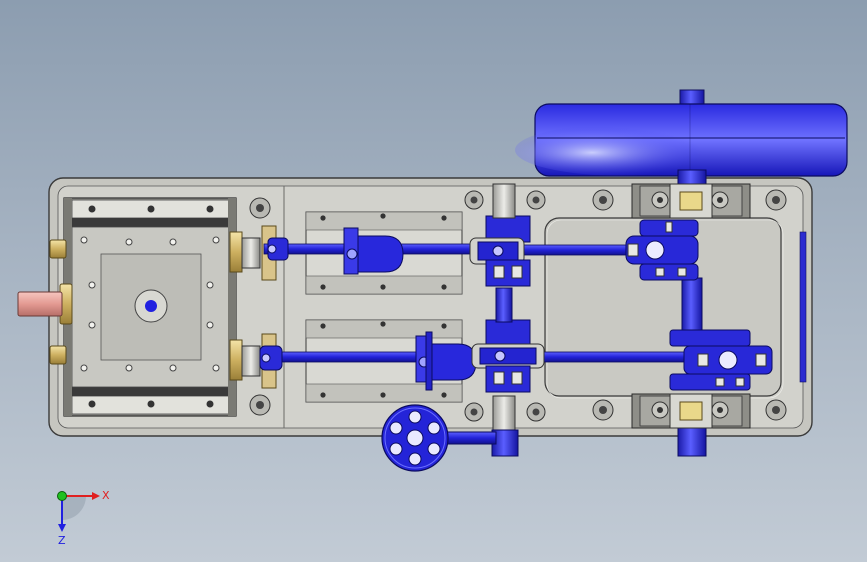  I want to click on steam-inlet-pipe, so click(40, 304).